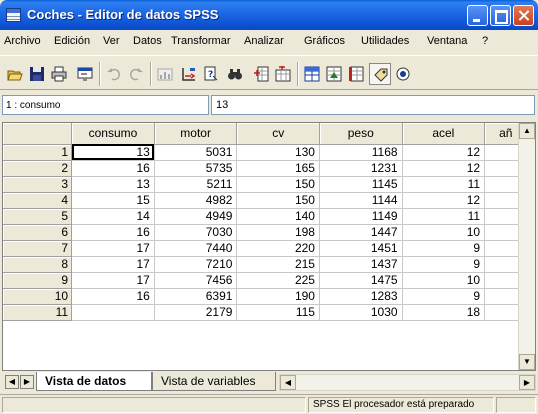 Image resolution: width=538 pixels, height=414 pixels. Describe the element at coordinates (403, 74) in the screenshot. I see `use-sets-icon` at that location.